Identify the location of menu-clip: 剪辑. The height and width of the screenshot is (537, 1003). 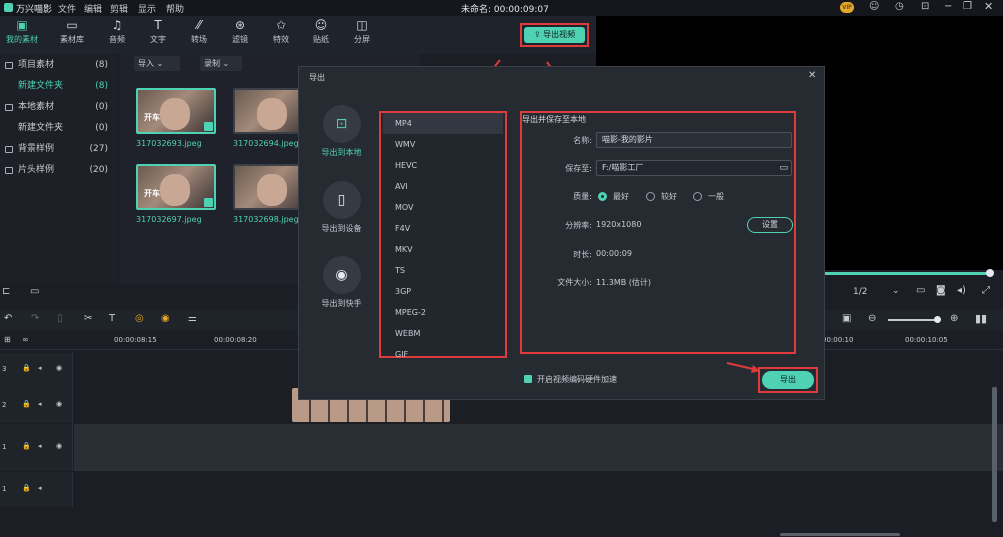
(119, 8).